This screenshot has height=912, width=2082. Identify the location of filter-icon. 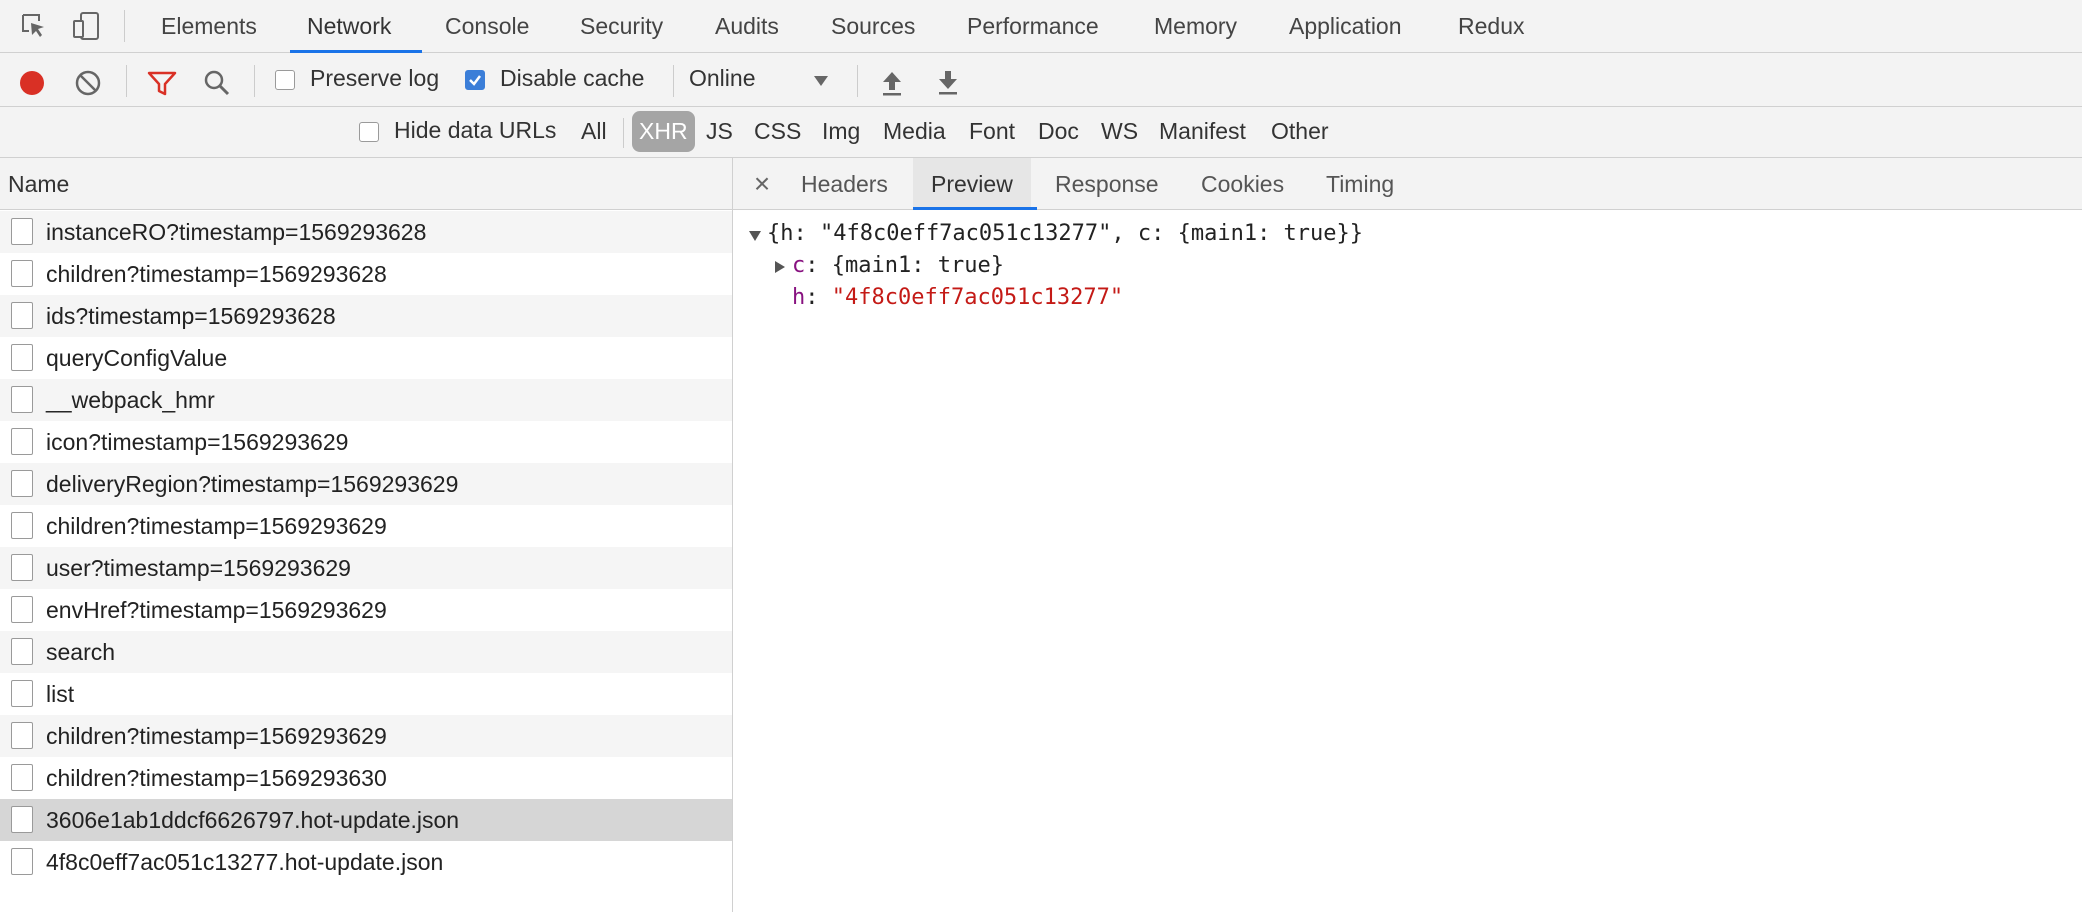
(162, 83).